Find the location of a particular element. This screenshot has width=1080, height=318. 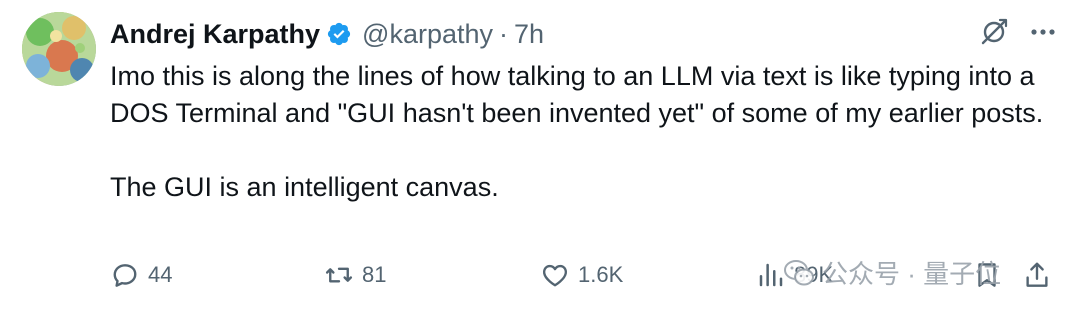

share-icon is located at coordinates (1037, 274).